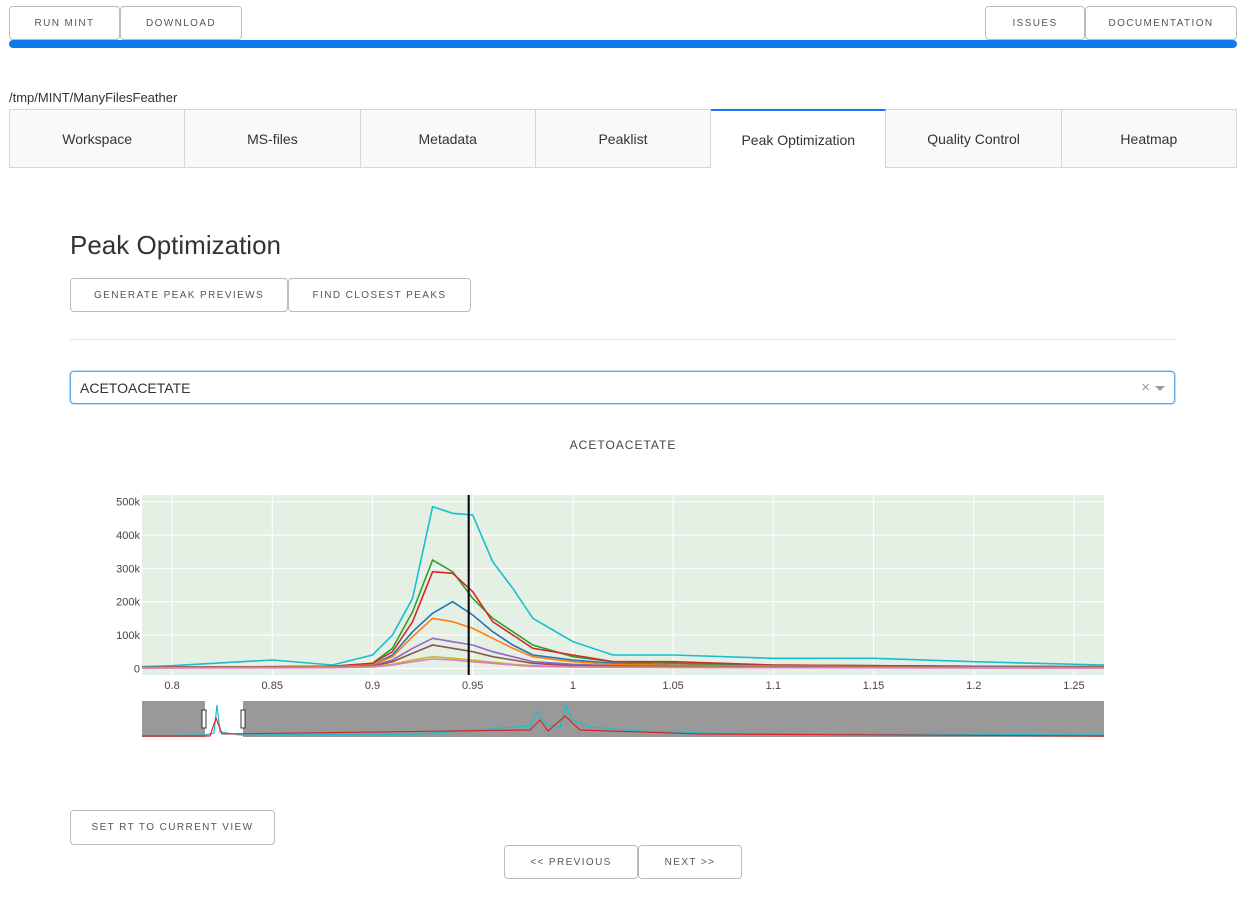 The height and width of the screenshot is (902, 1254). What do you see at coordinates (272, 686) in the screenshot?
I see `x-tick-label: 0.85` at bounding box center [272, 686].